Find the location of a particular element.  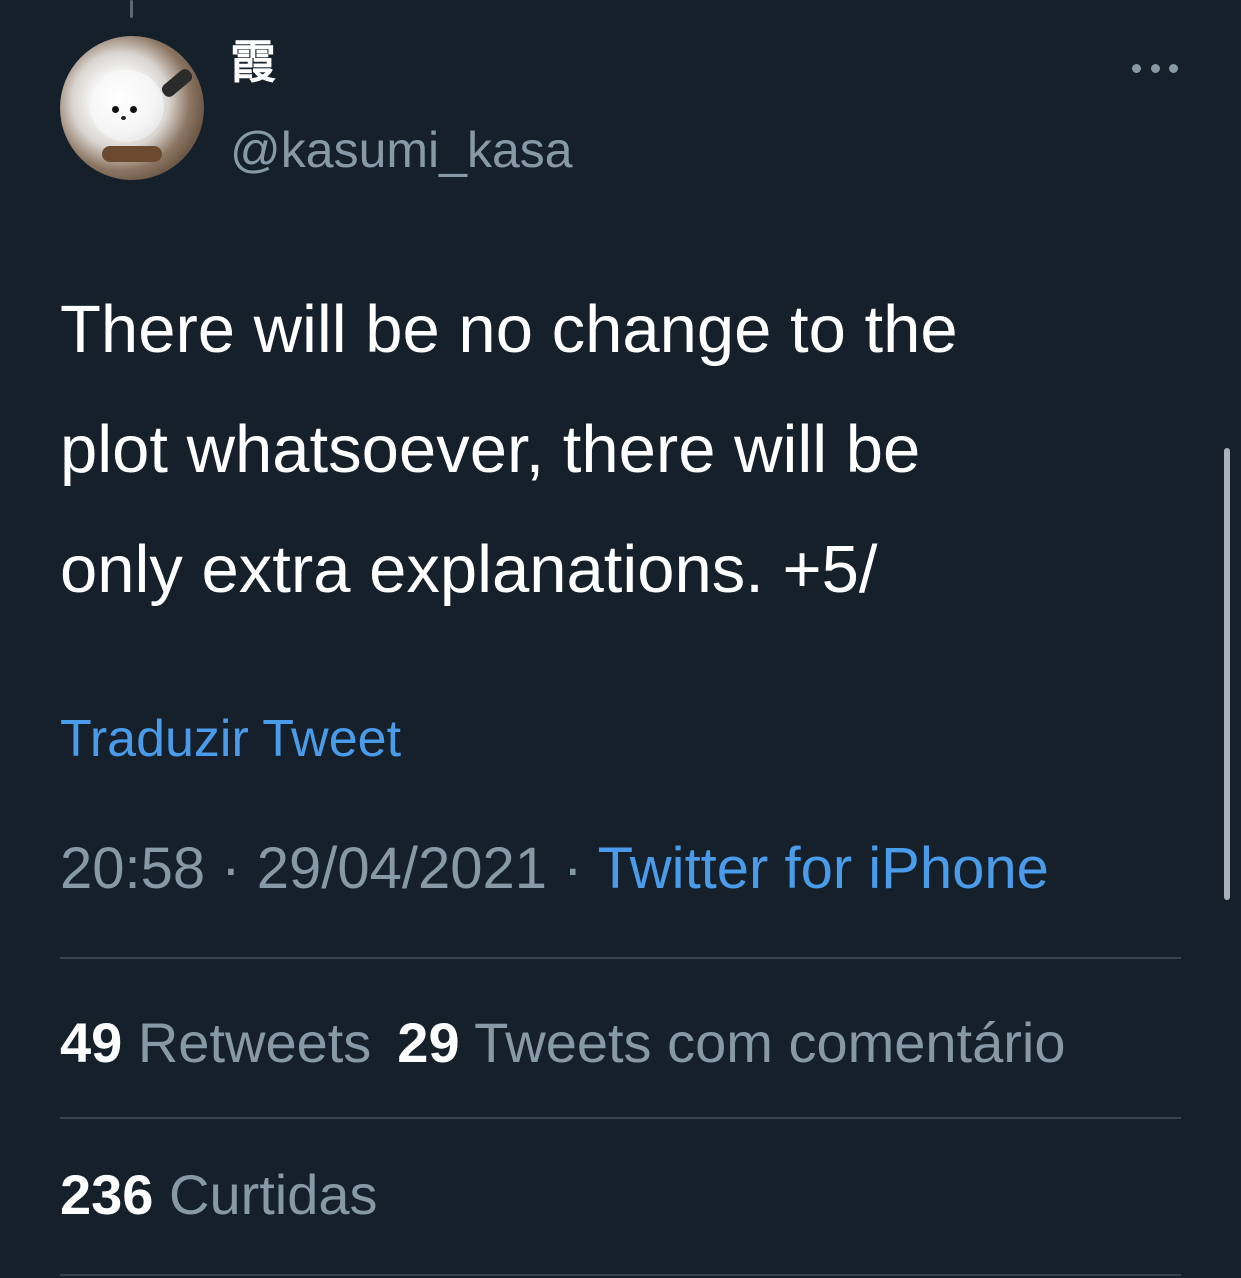

quotes-stat: 29 Tweets com comentário is located at coordinates (731, 1043).